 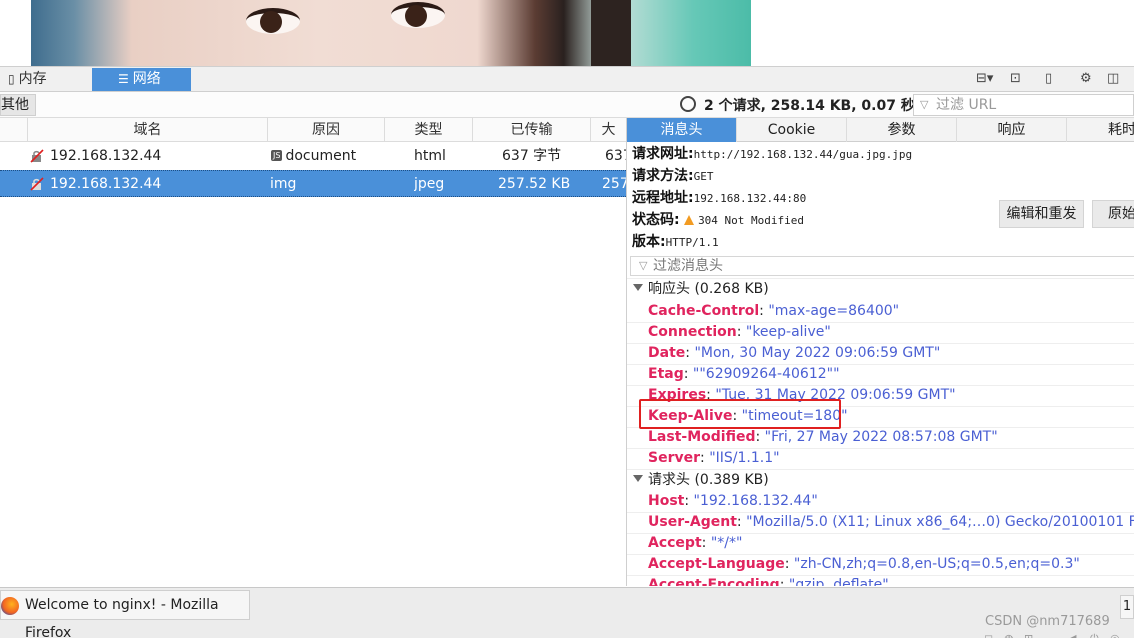 What do you see at coordinates (11, 79) in the screenshot?
I see `memory-icon: ▯` at bounding box center [11, 79].